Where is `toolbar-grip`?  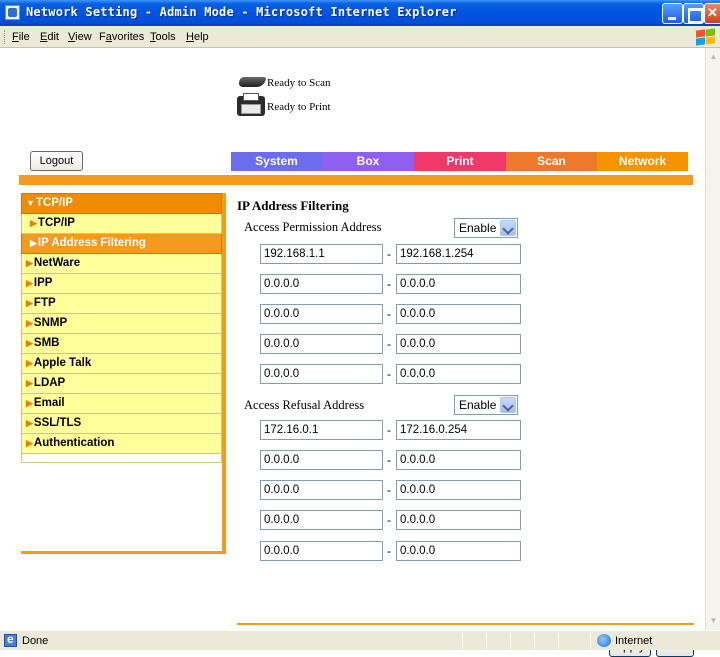 toolbar-grip is located at coordinates (5, 37).